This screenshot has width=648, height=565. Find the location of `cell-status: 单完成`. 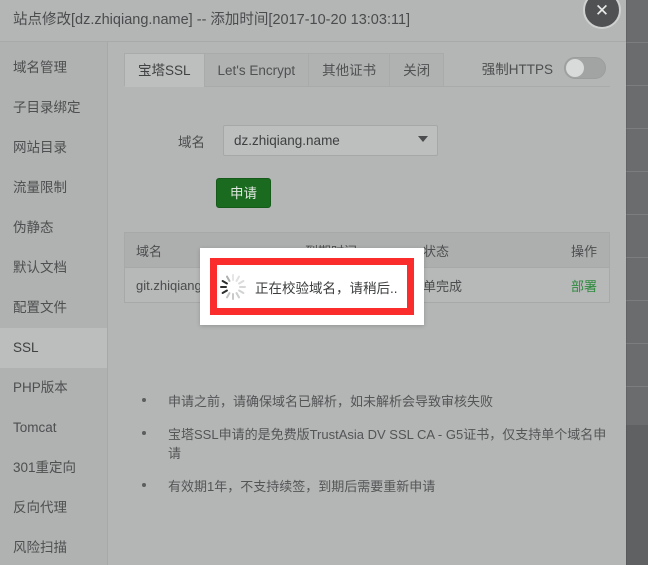

cell-status: 单完成 is located at coordinates (443, 286).